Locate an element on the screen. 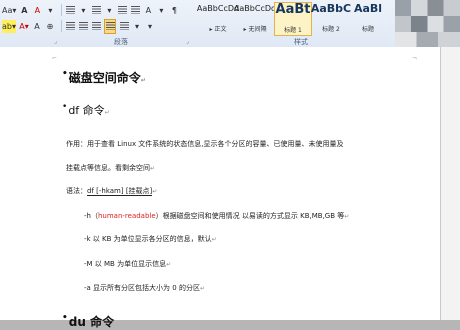 The width and height of the screenshot is (460, 330). align-center-button is located at coordinates (83, 26).